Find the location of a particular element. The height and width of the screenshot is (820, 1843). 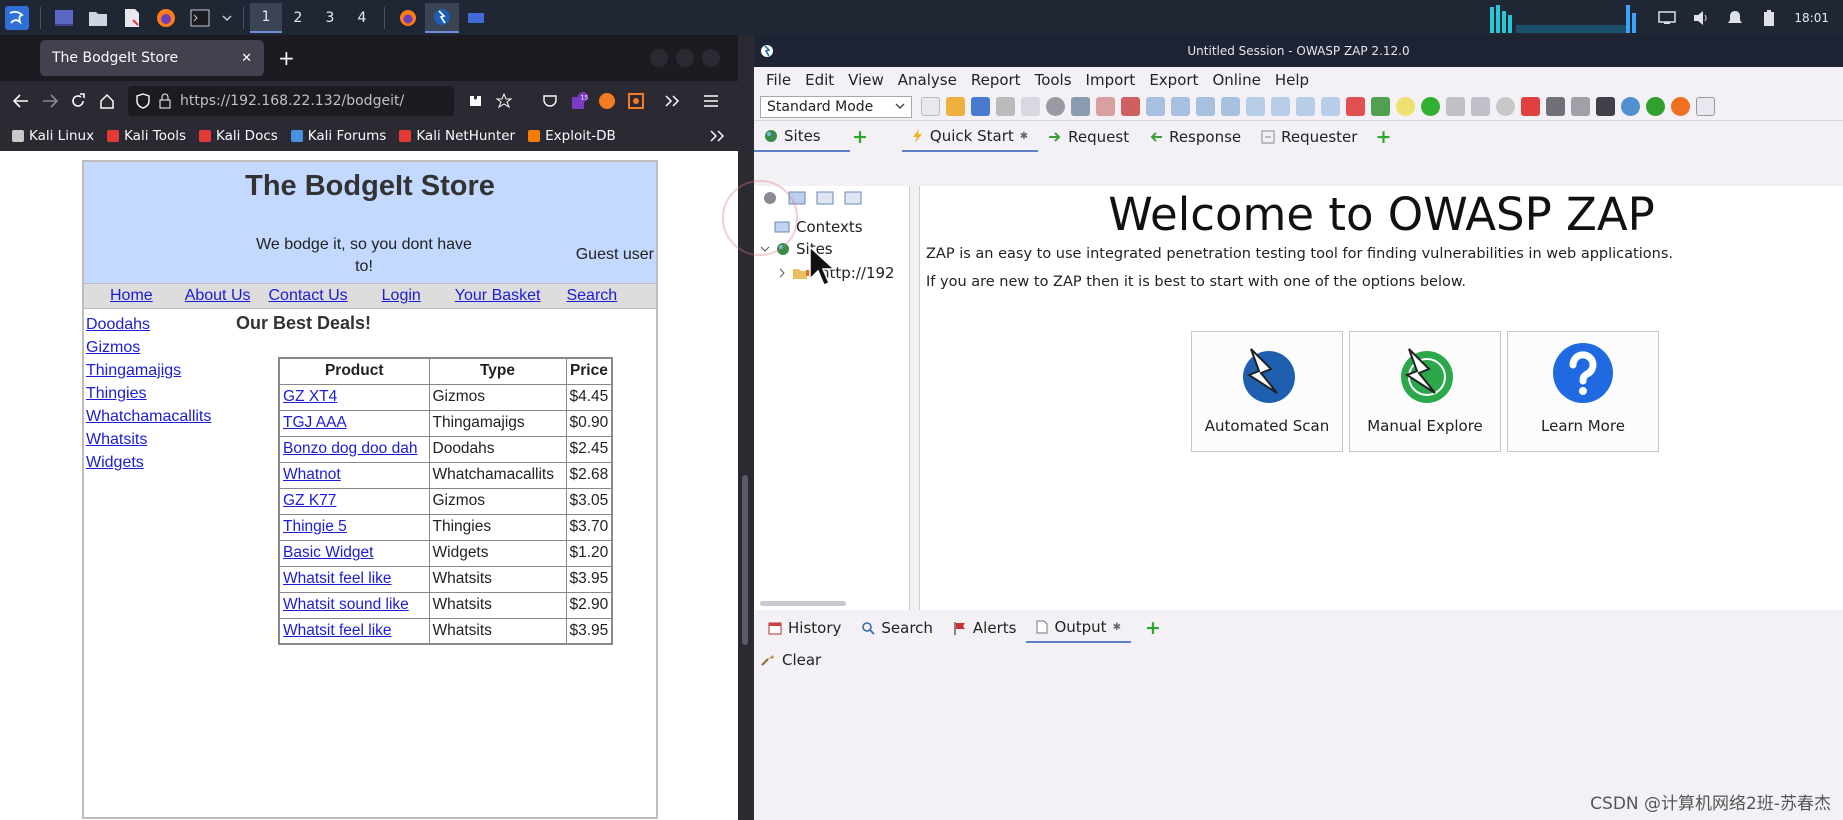

export-context-icon is located at coordinates (853, 198).